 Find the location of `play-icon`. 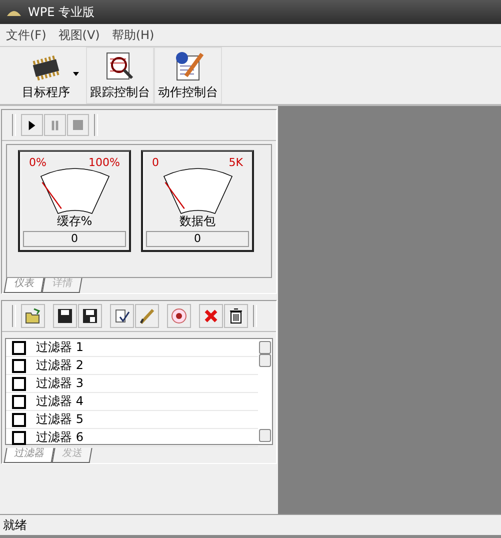

play-icon is located at coordinates (32, 125).